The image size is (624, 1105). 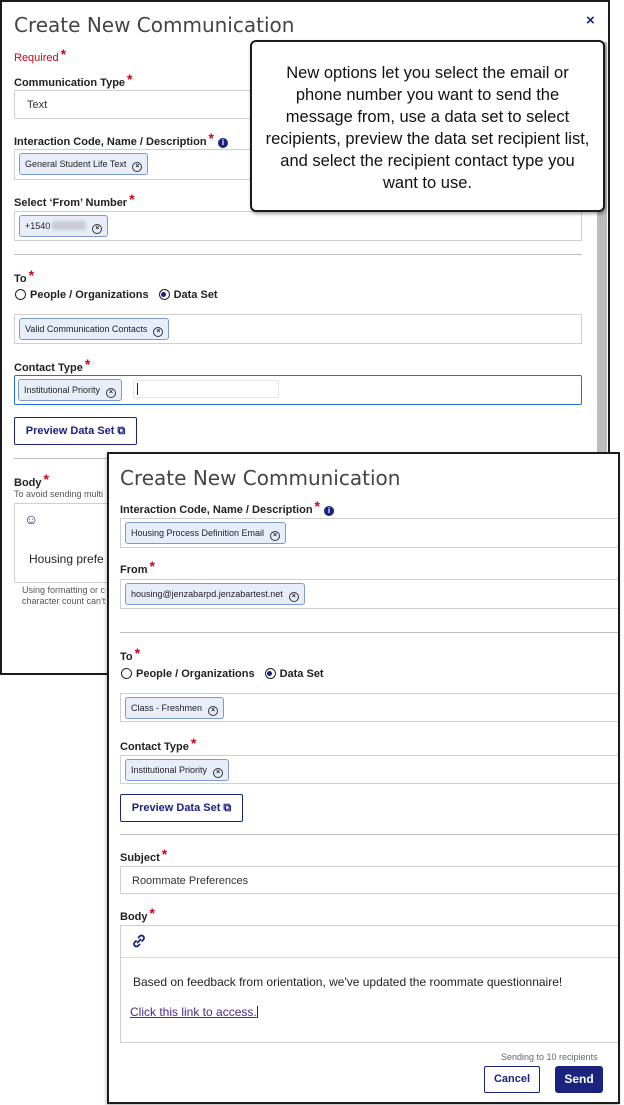 I want to click on body-editor: ☺ Housing prefe, so click(x=64, y=543).